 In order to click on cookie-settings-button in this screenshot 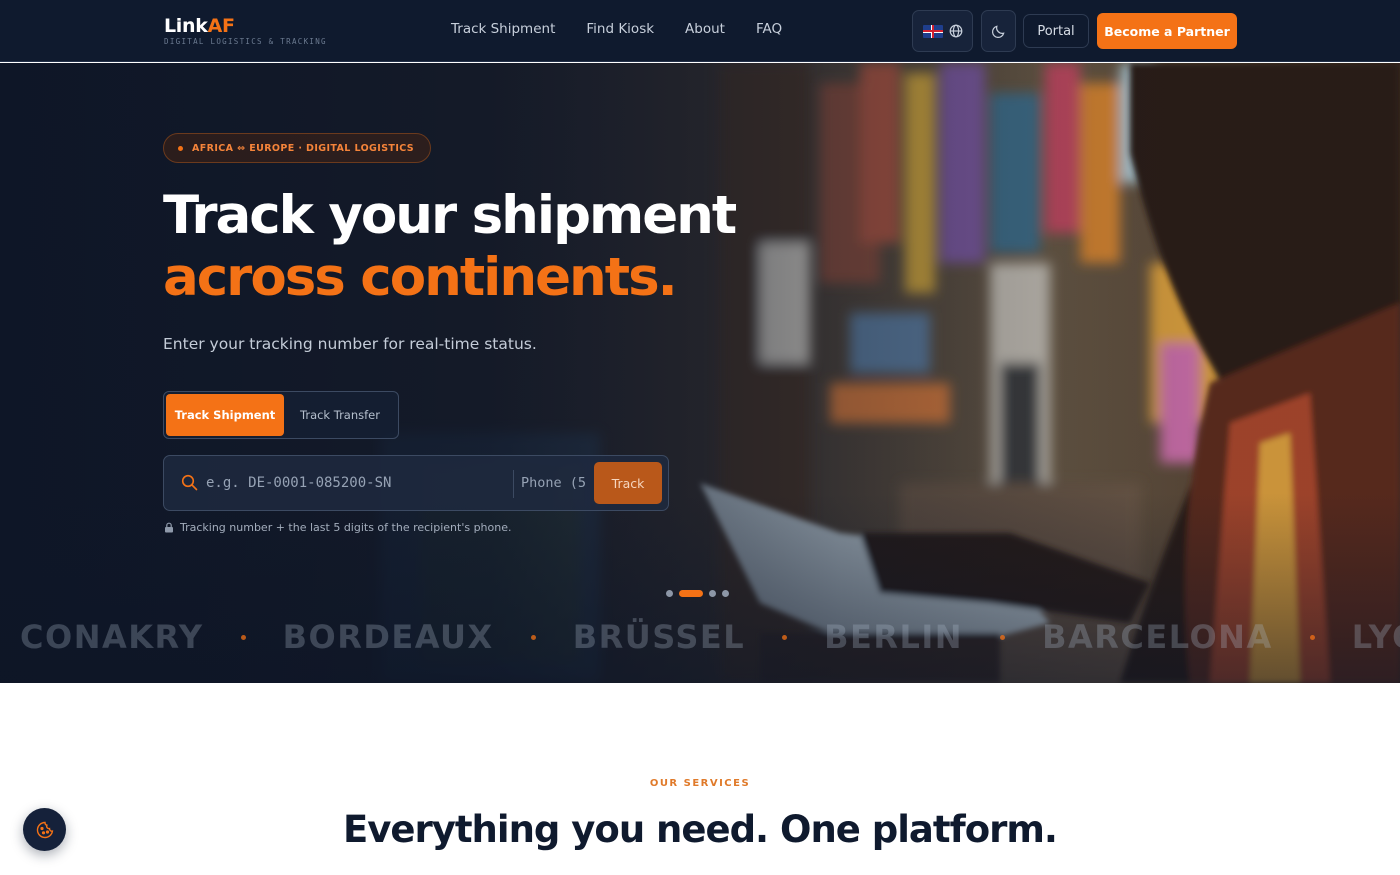, I will do `click(44, 829)`.